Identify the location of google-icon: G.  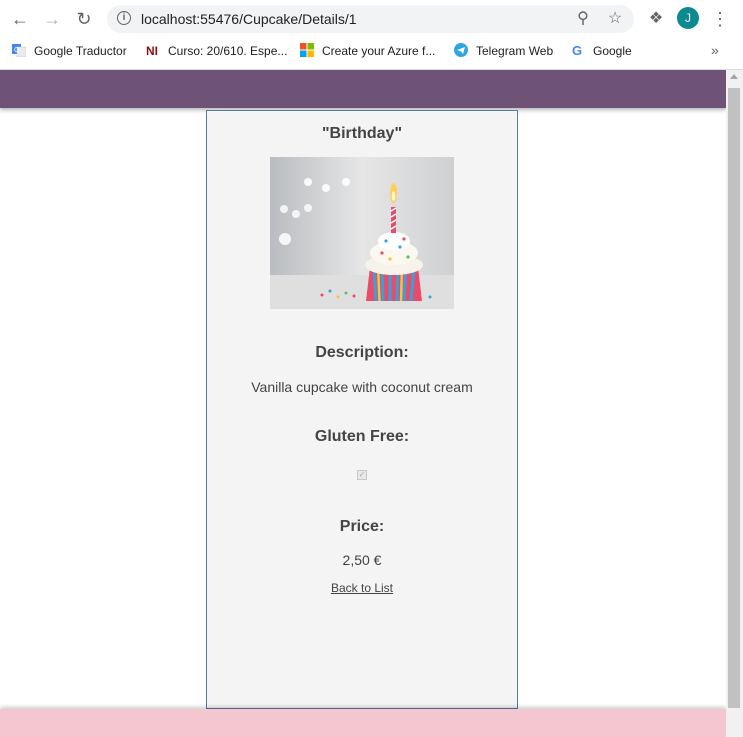
(577, 50).